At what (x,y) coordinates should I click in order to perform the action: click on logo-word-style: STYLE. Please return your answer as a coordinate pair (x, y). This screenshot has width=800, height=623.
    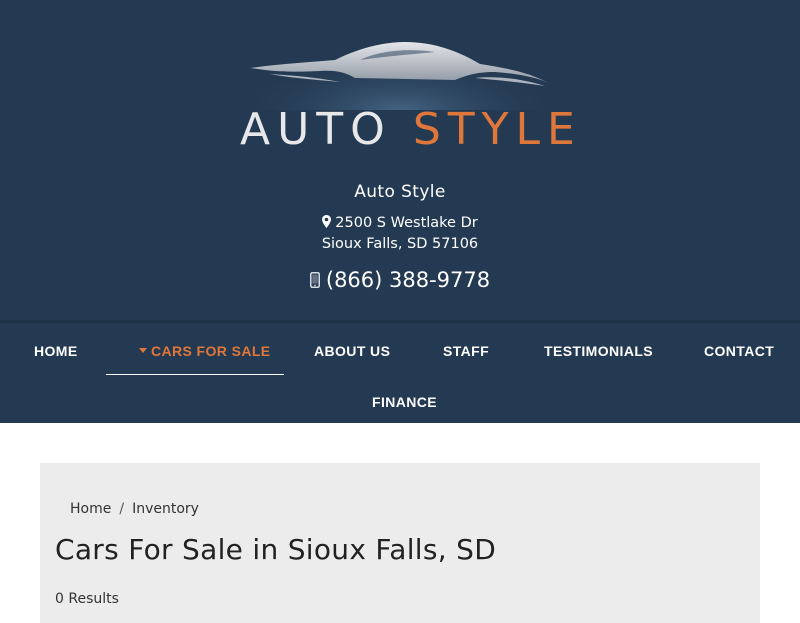
    Looking at the image, I should click on (497, 129).